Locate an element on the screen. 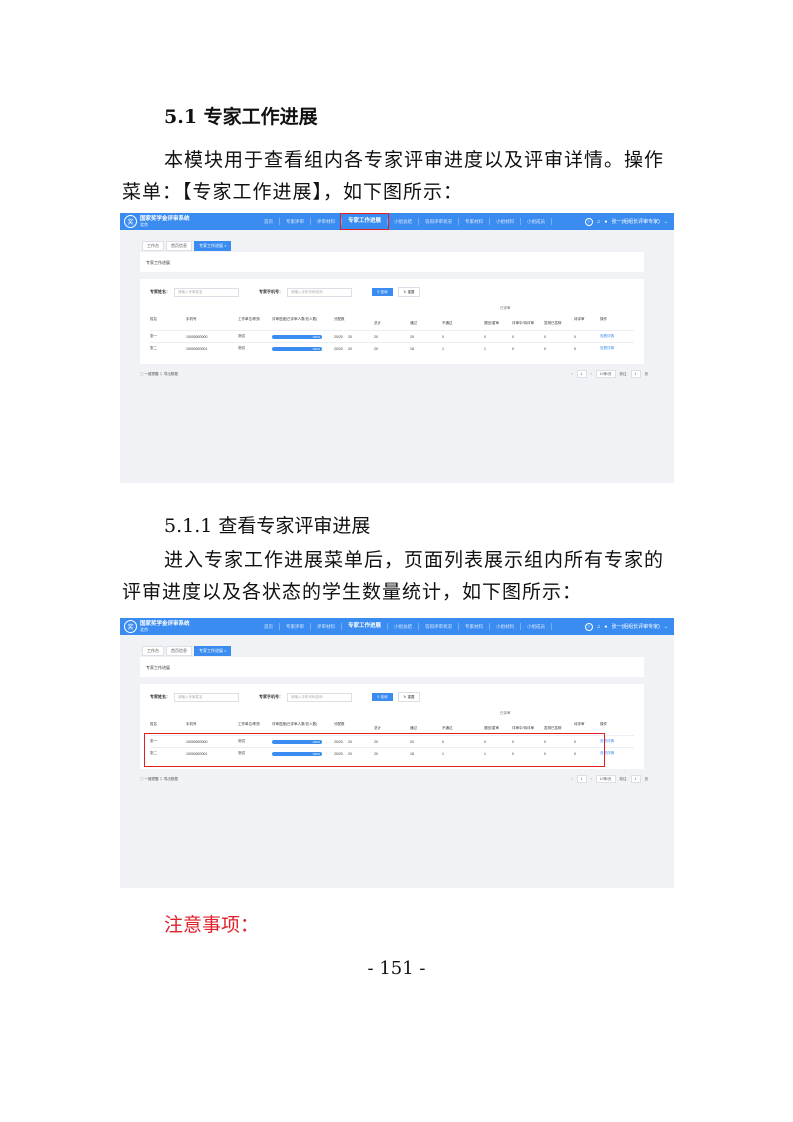 This screenshot has height=1122, width=793. cell-back: 0 is located at coordinates (485, 336).